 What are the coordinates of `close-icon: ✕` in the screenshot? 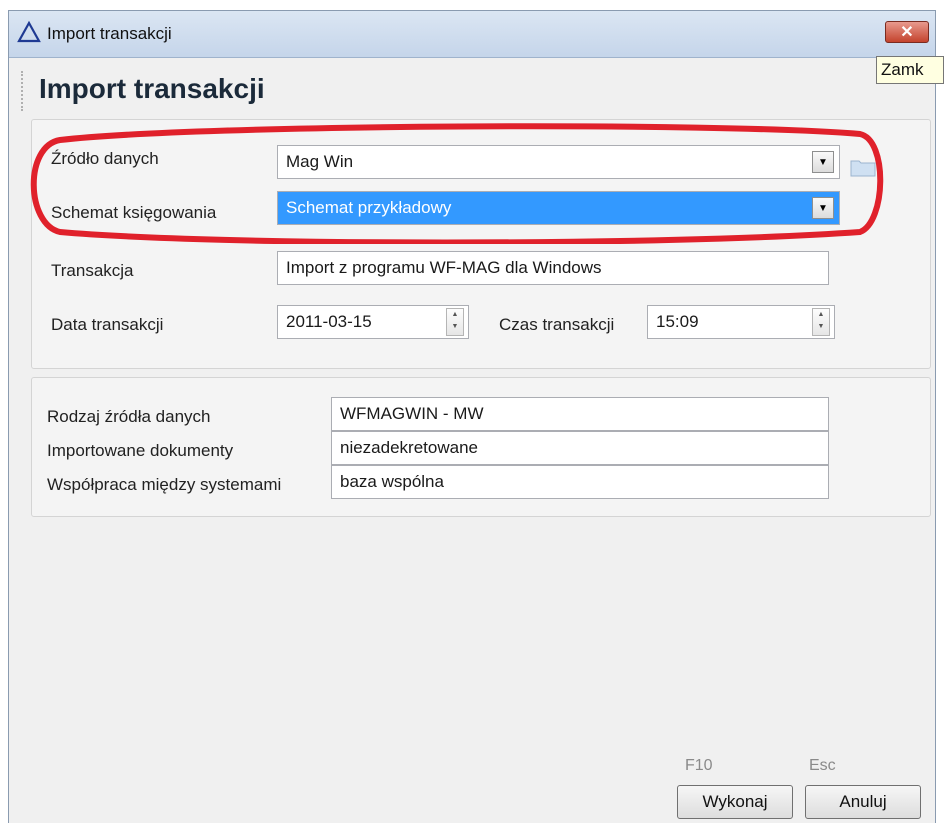 It's located at (907, 32).